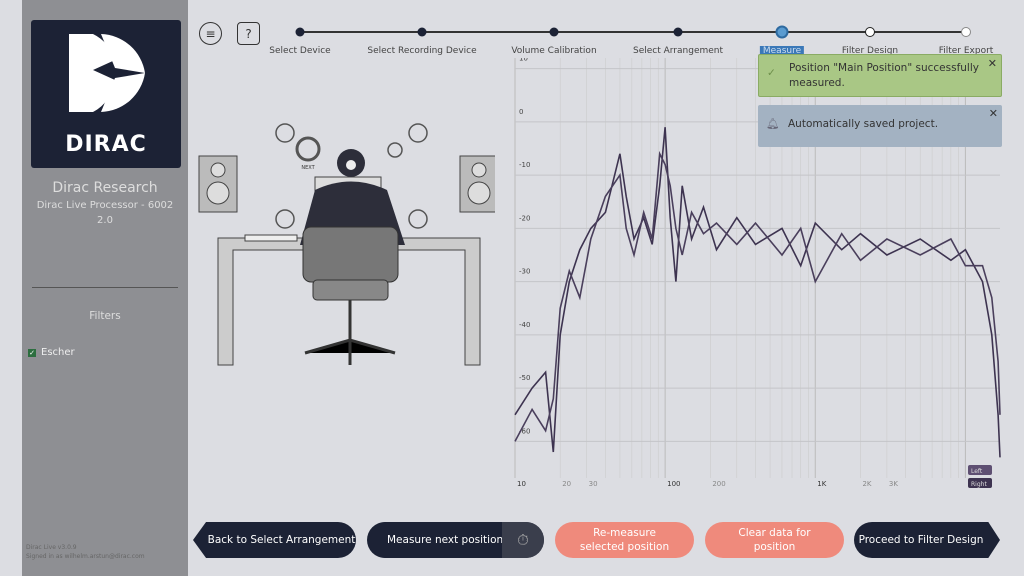 The image size is (1024, 576). What do you see at coordinates (281, 540) in the screenshot?
I see `back-label: Back to Select Arrangement` at bounding box center [281, 540].